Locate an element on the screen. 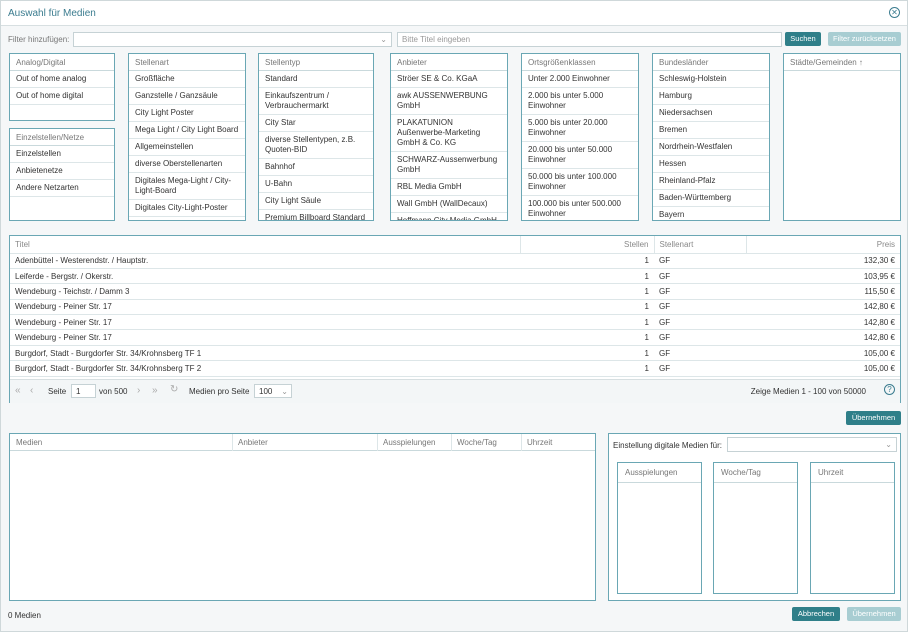  filter-option: Anbietenetze is located at coordinates (62, 171).